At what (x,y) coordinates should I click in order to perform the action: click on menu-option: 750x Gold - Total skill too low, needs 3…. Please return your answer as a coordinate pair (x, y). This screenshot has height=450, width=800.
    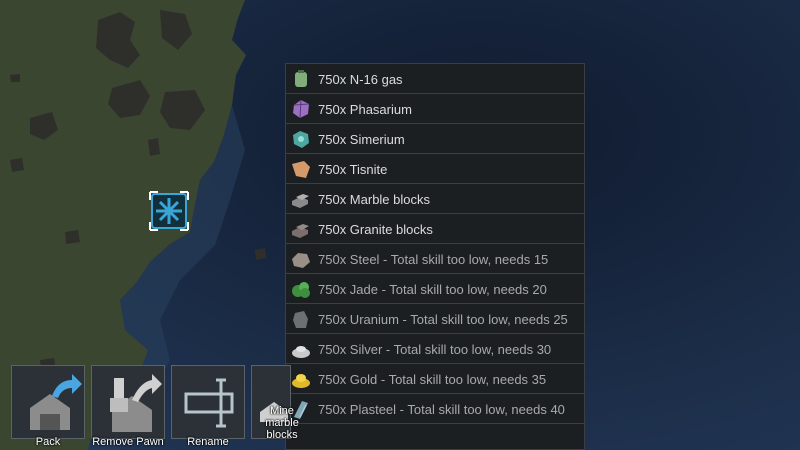
    Looking at the image, I should click on (435, 379).